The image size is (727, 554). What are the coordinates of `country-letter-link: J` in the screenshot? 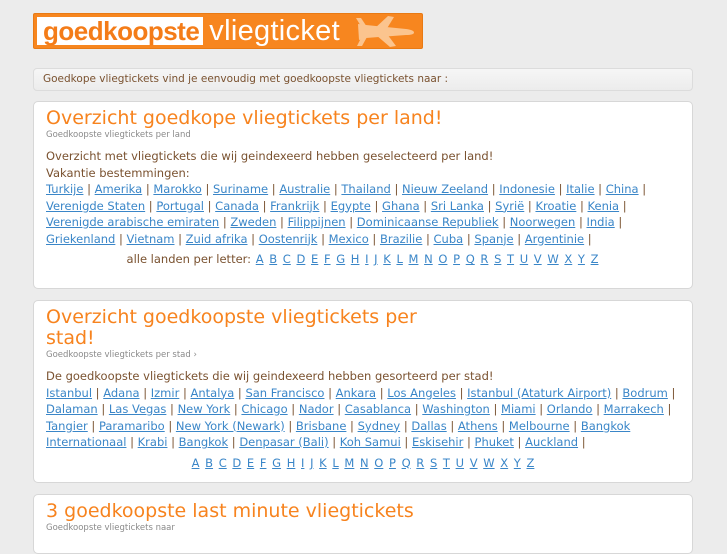 It's located at (375, 259).